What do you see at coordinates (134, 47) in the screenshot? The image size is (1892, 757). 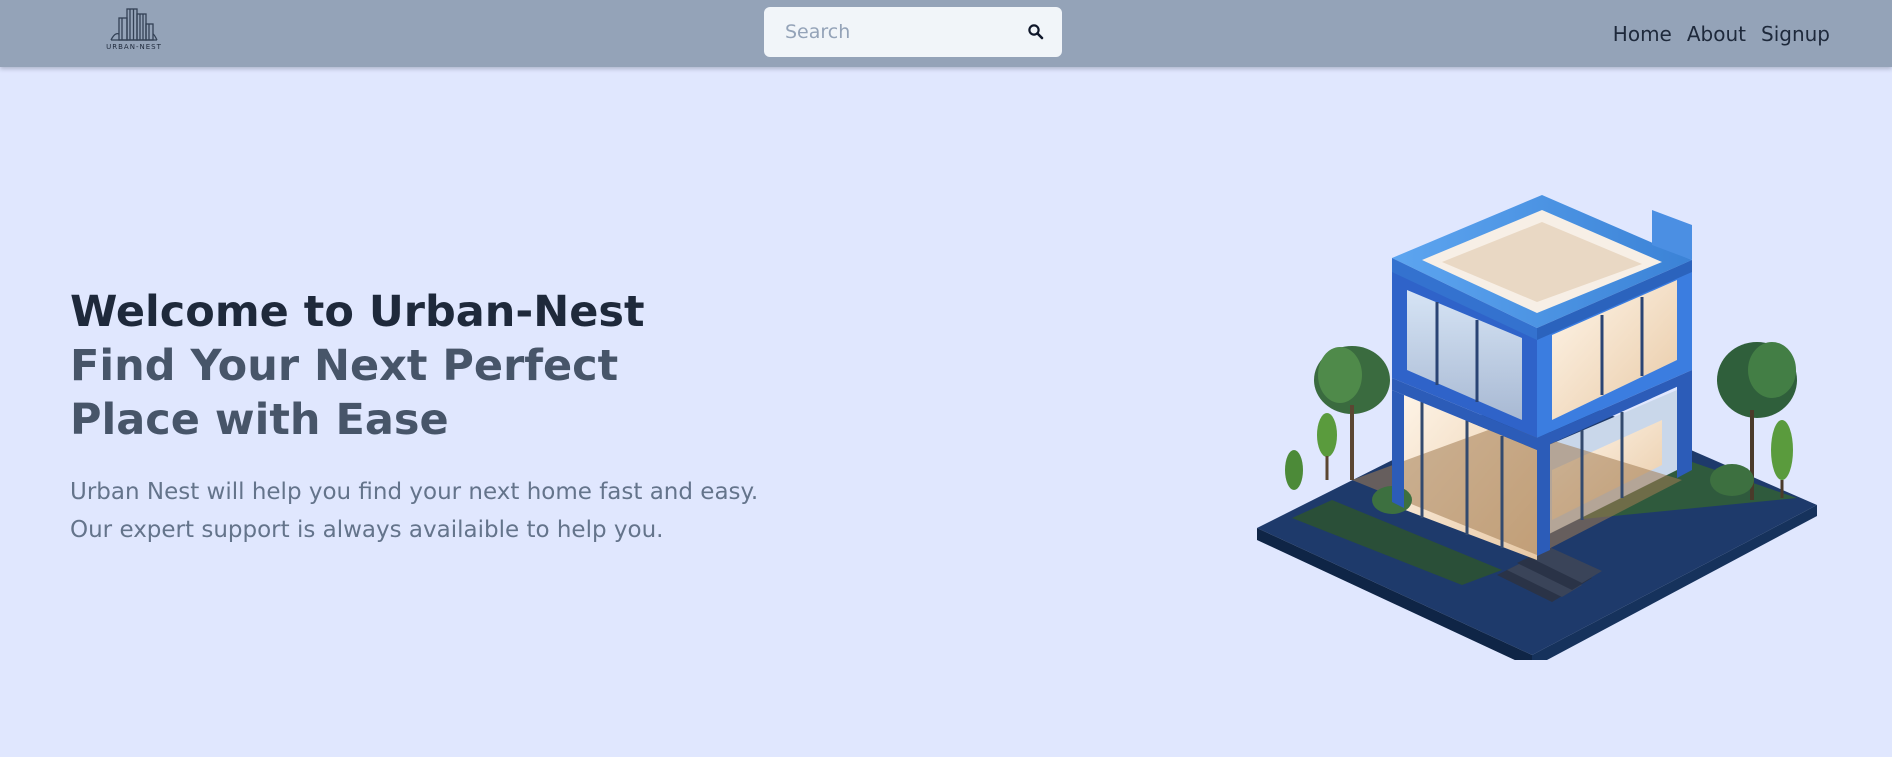 I see `logo-text: URBAN-NEST` at bounding box center [134, 47].